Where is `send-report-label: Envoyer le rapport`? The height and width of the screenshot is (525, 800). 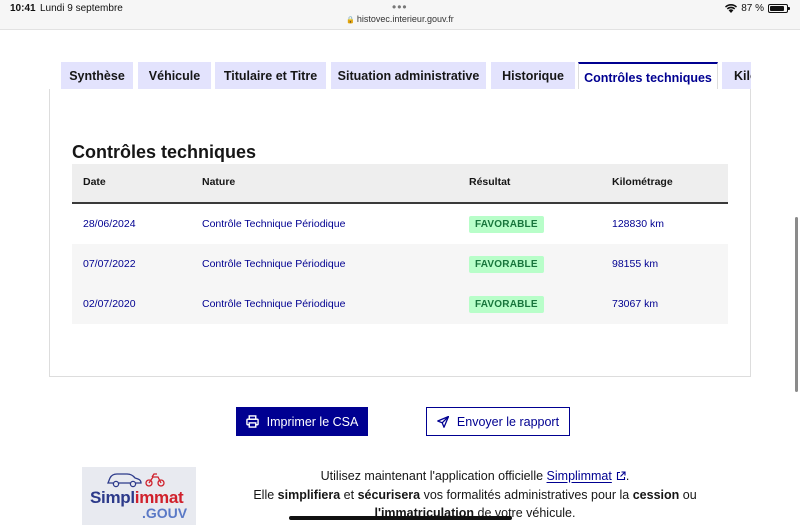 send-report-label: Envoyer le rapport is located at coordinates (508, 421).